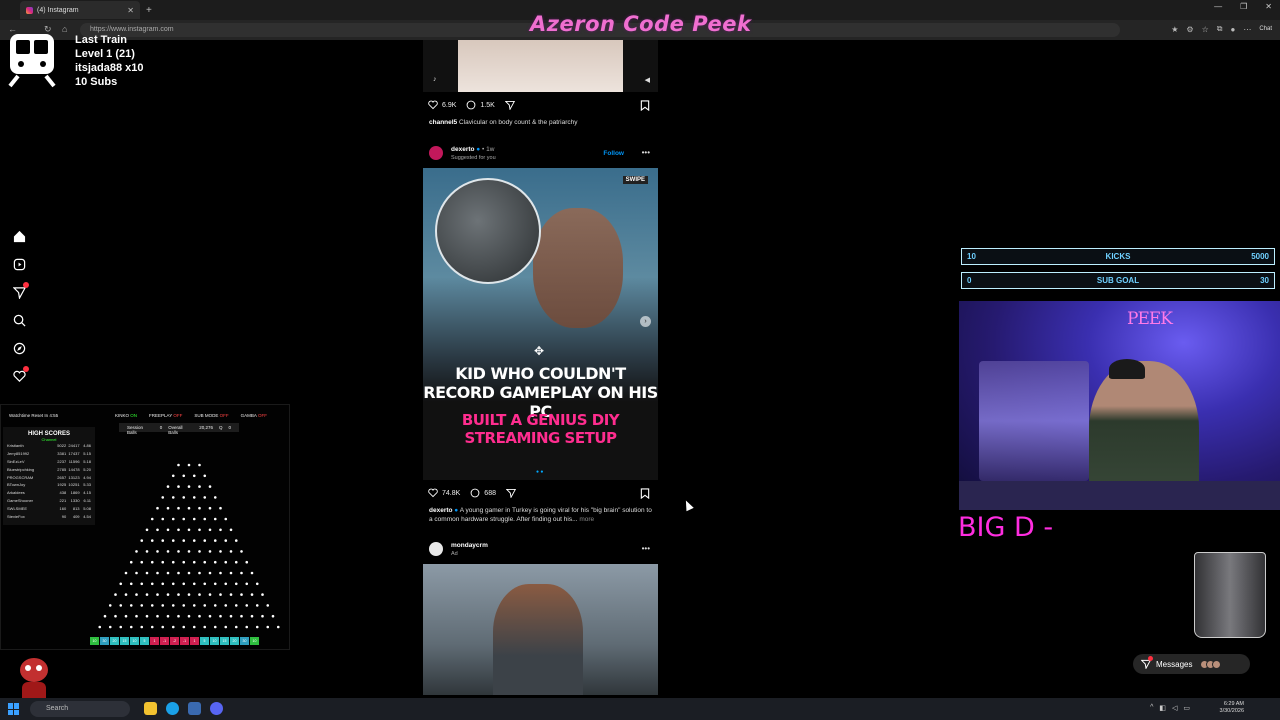  I want to click on post-subheadline: BUILT A GENIUS DIY STREAMING SETUP, so click(540, 429).